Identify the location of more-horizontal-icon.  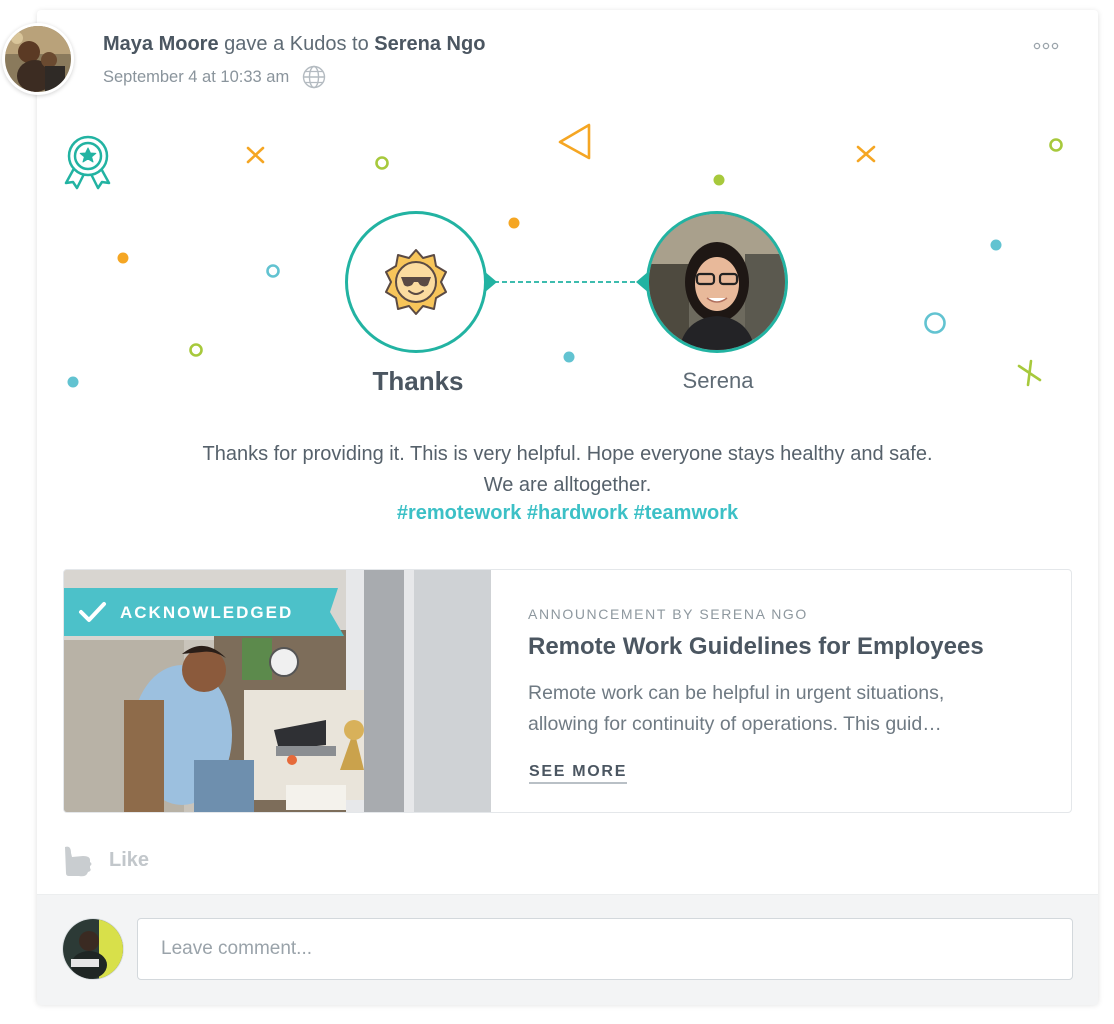
(1046, 46).